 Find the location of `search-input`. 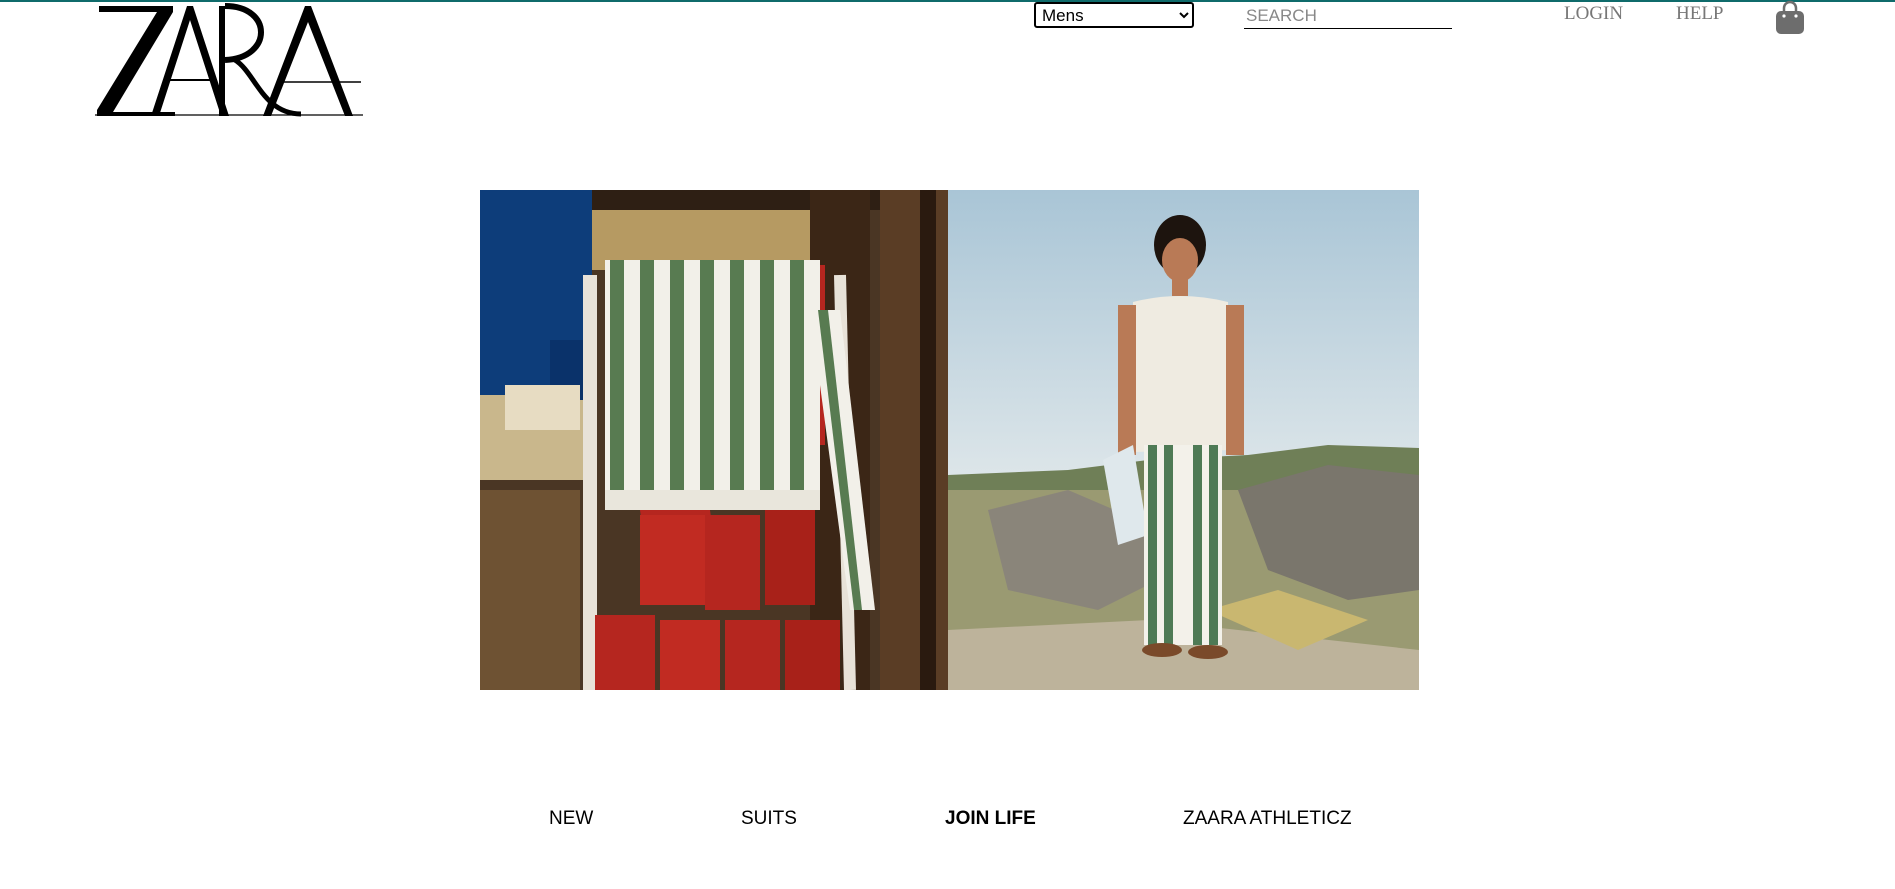

search-input is located at coordinates (1348, 16).